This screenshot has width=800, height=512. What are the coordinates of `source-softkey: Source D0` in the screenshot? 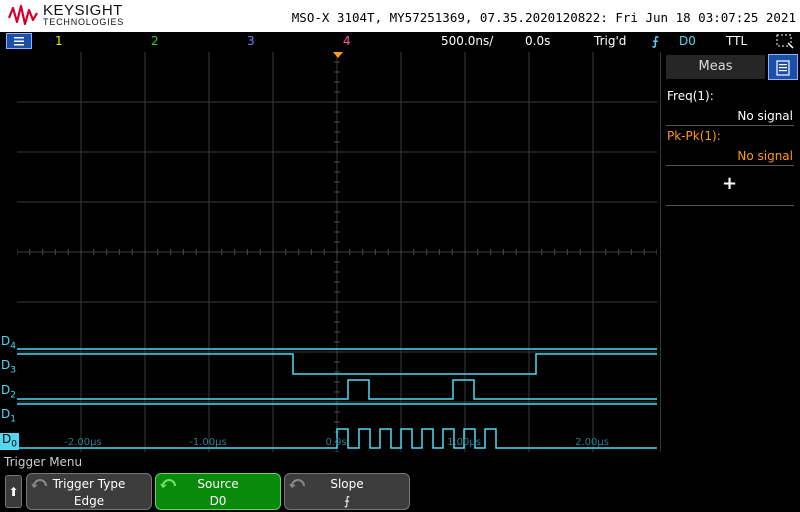 It's located at (218, 491).